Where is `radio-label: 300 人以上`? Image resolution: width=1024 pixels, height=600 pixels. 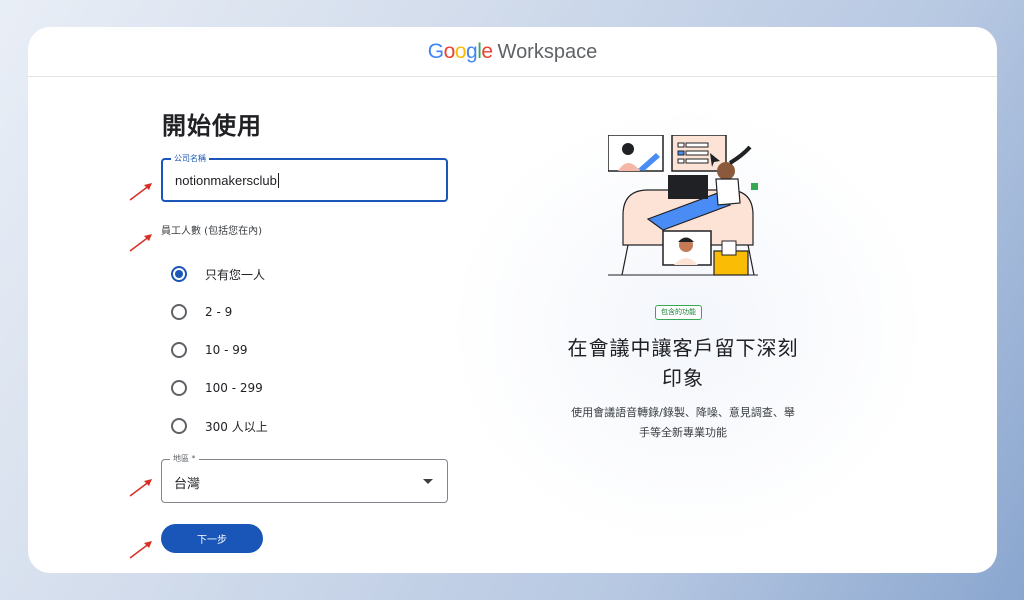 radio-label: 300 人以上 is located at coordinates (236, 426).